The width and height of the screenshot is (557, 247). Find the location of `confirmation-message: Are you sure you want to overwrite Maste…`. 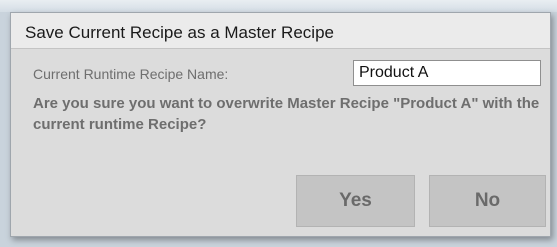

confirmation-message: Are you sure you want to overwrite Maste… is located at coordinates (286, 114).